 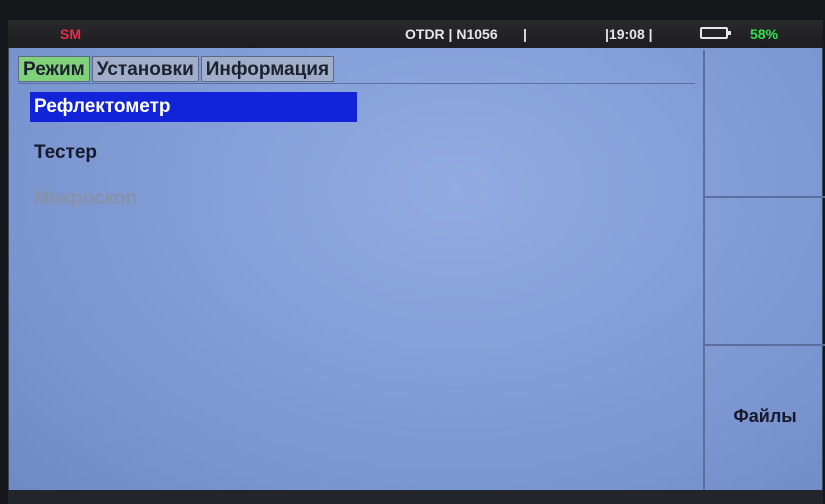 I want to click on tab-mode: Режим, so click(x=54, y=69).